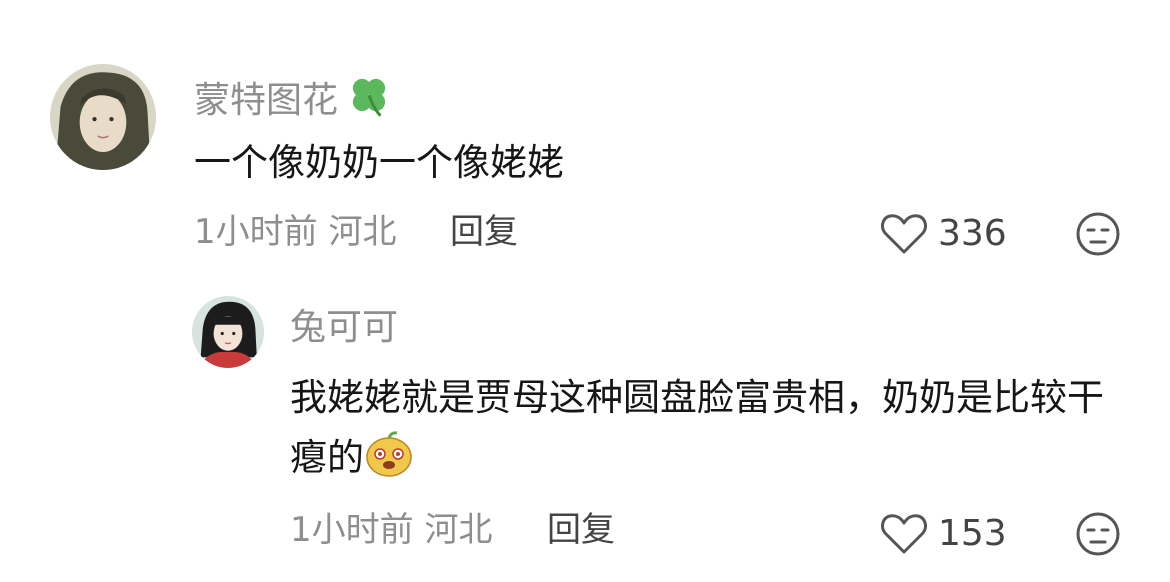 The image size is (1170, 582). What do you see at coordinates (369, 97) in the screenshot?
I see `four-leaf-clover-icon` at bounding box center [369, 97].